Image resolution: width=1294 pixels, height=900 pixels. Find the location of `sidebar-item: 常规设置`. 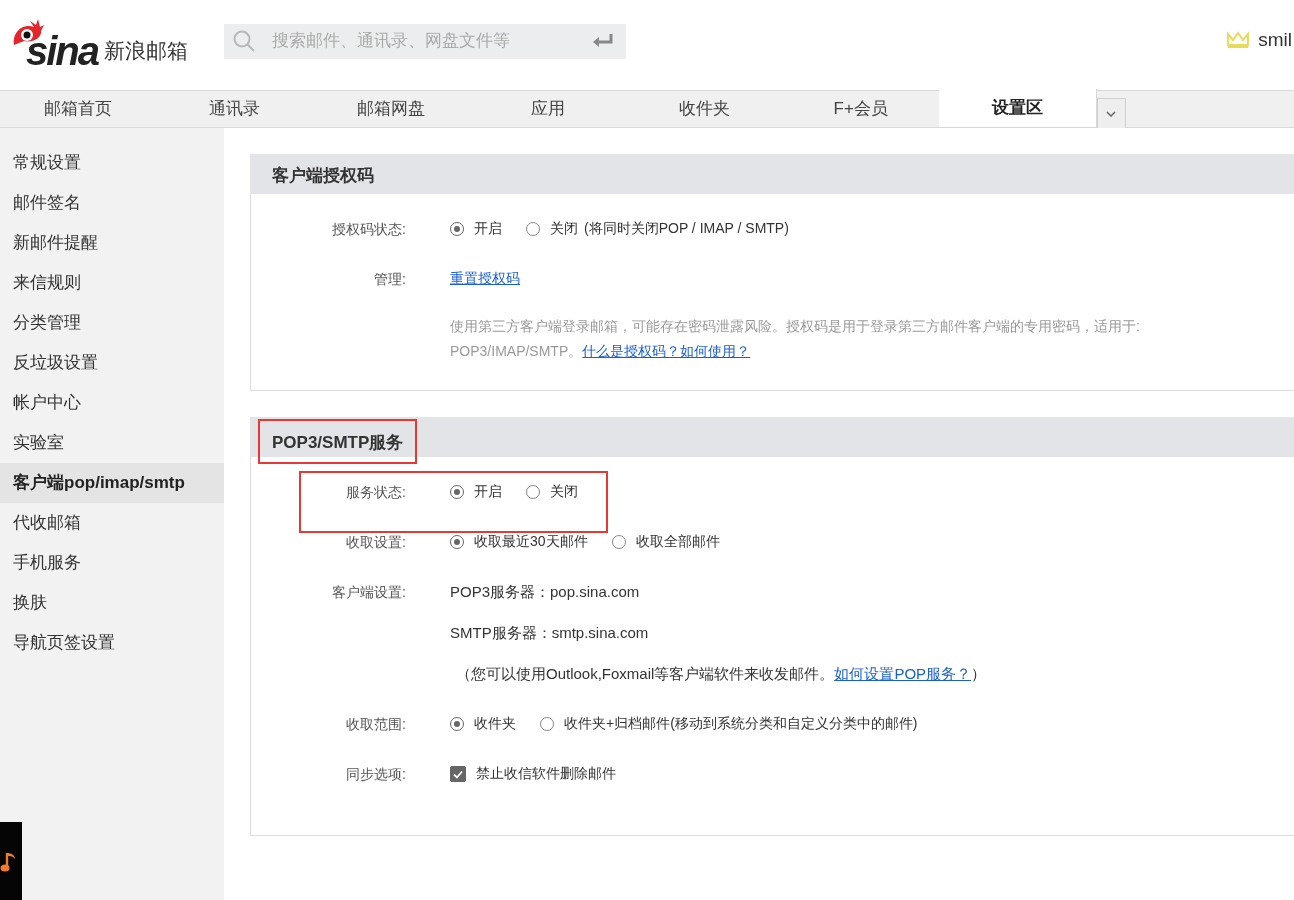

sidebar-item: 常规设置 is located at coordinates (112, 163).